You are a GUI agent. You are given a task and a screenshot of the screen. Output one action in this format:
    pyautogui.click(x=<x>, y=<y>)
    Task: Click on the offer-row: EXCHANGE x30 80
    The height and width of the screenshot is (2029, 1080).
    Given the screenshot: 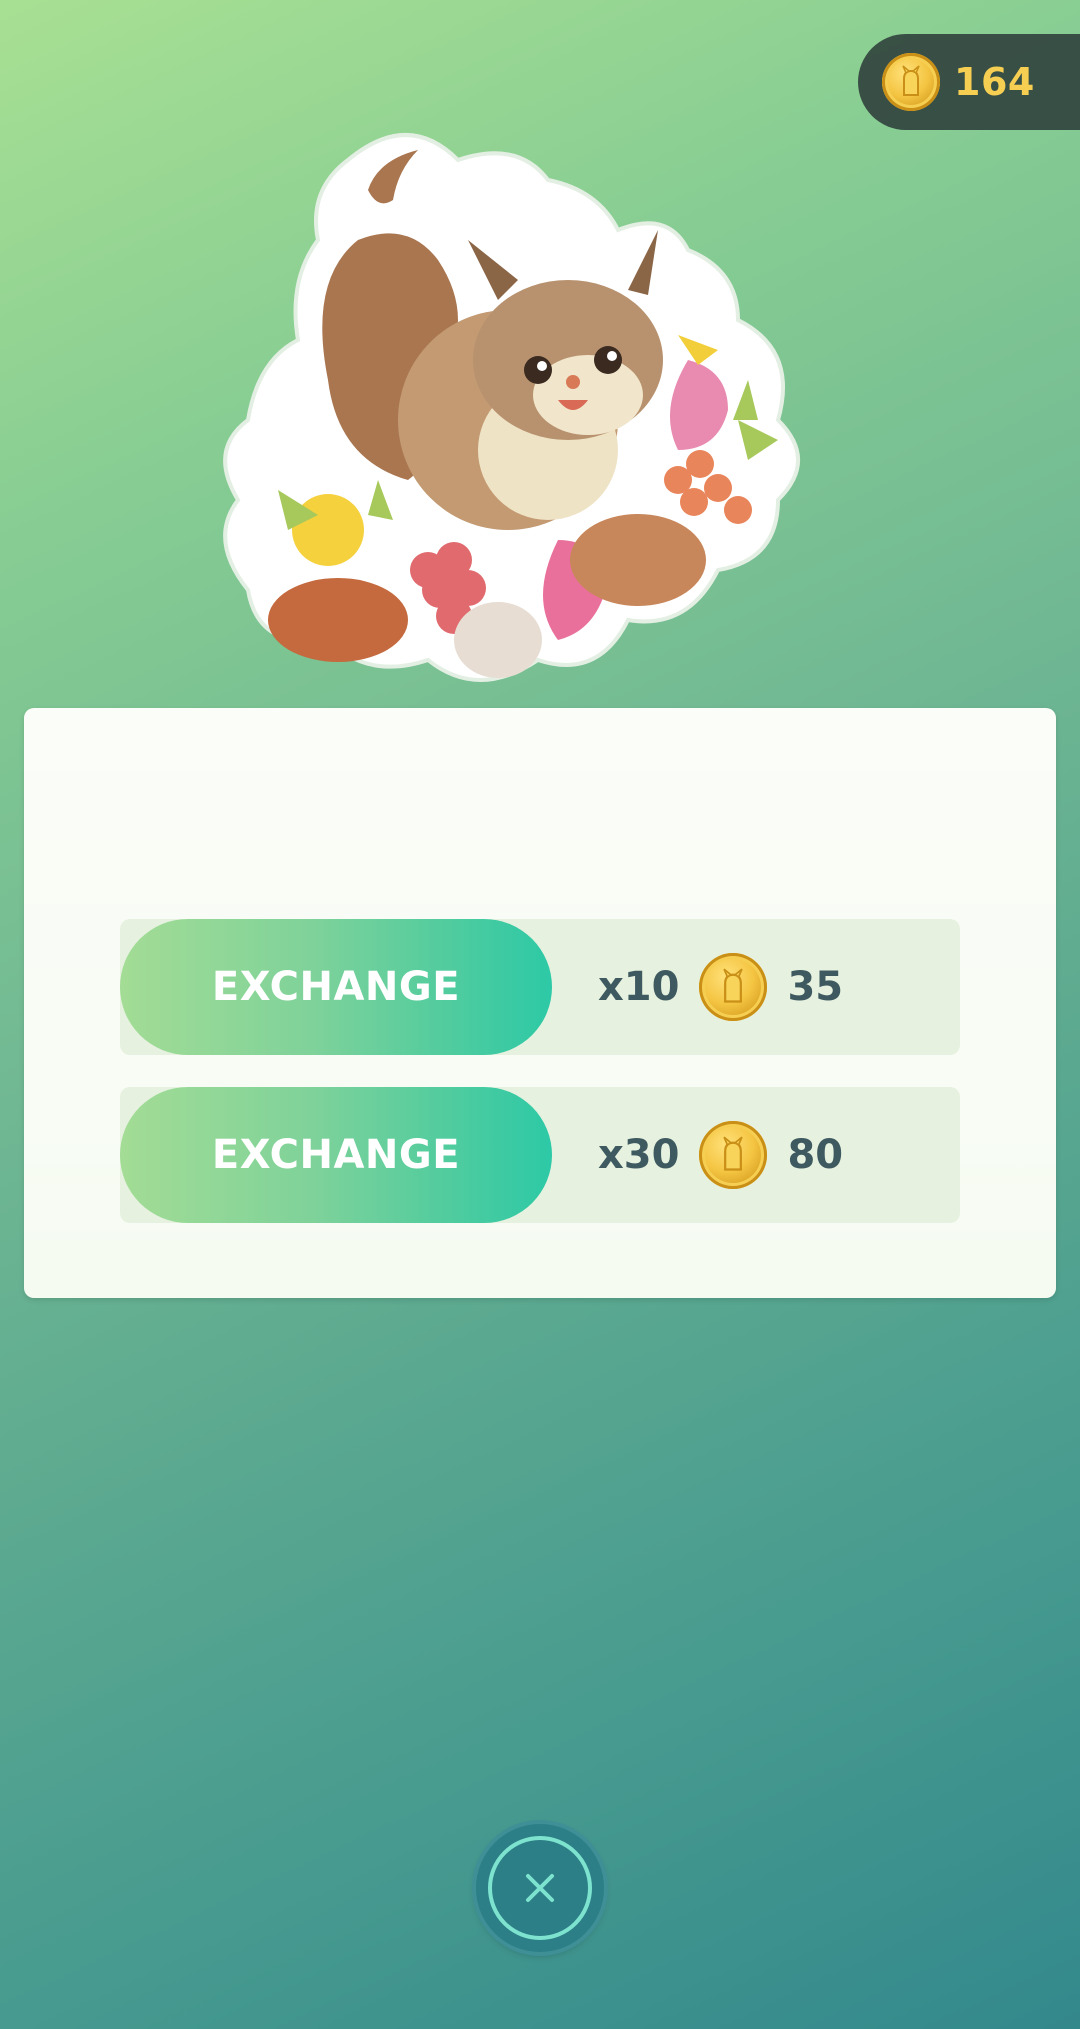 What is the action you would take?
    pyautogui.click(x=540, y=1155)
    